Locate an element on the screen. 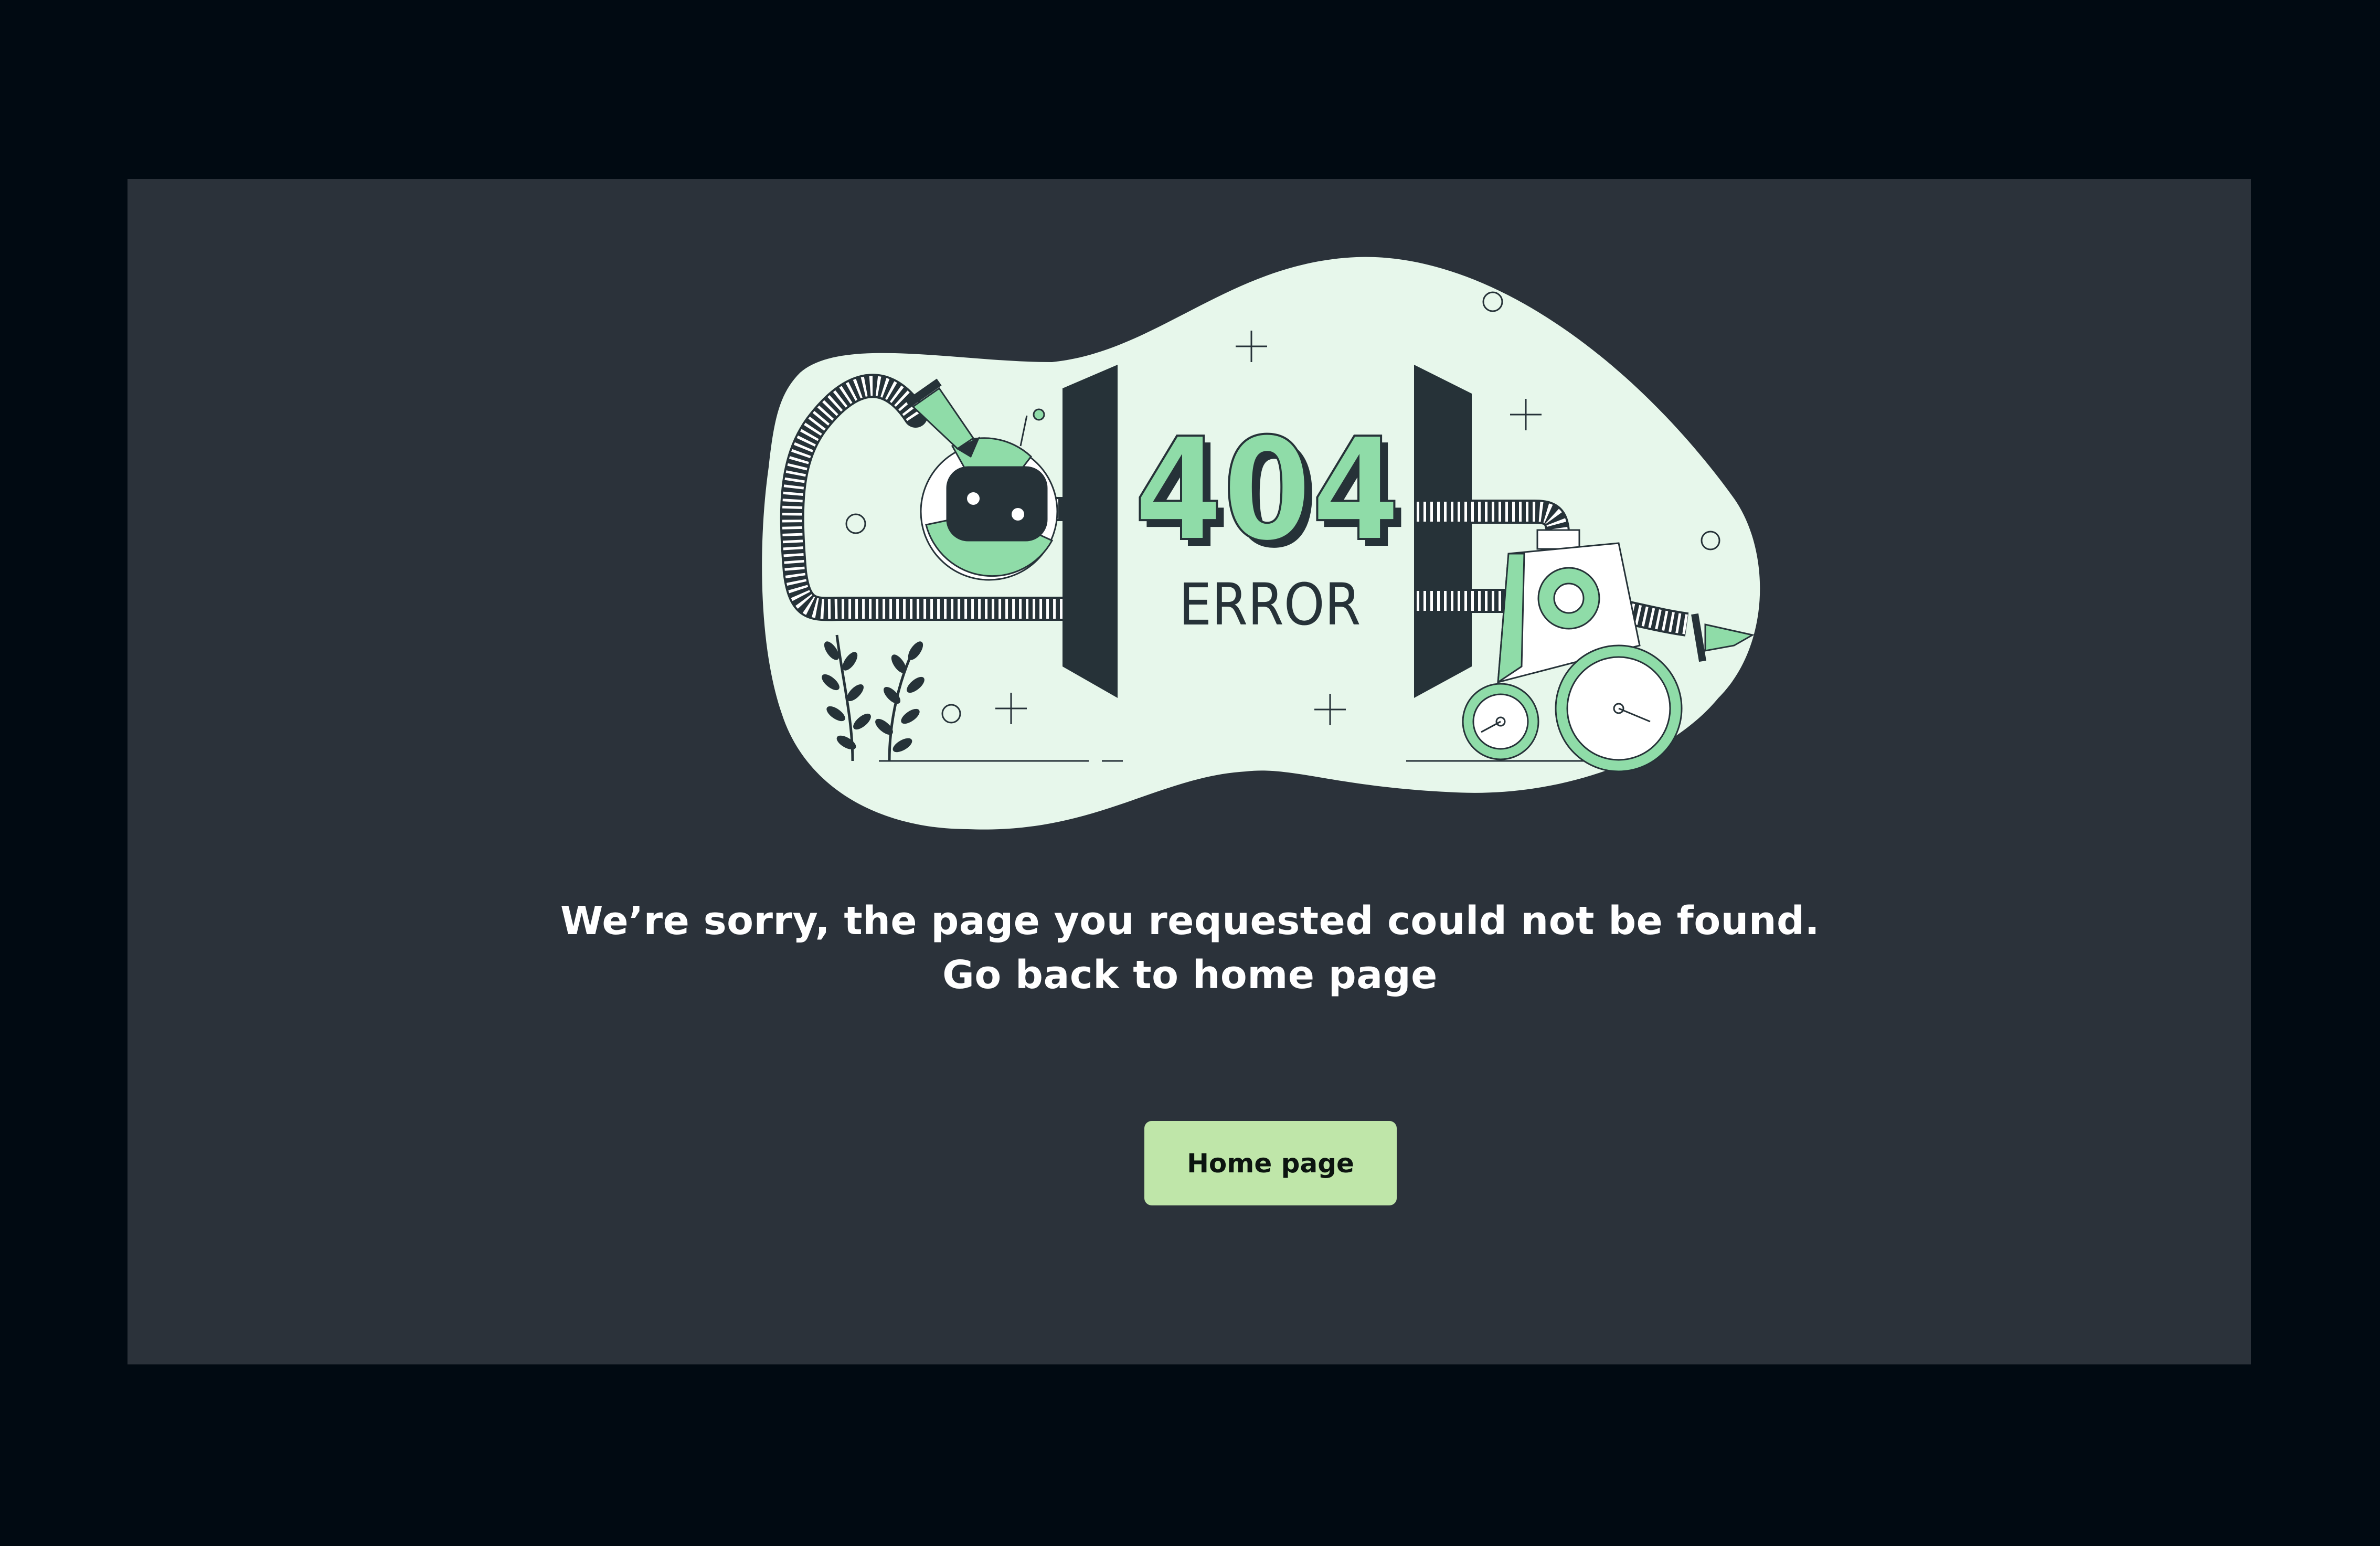 The width and height of the screenshot is (2380, 1546). error-label: ERROR is located at coordinates (1270, 604).